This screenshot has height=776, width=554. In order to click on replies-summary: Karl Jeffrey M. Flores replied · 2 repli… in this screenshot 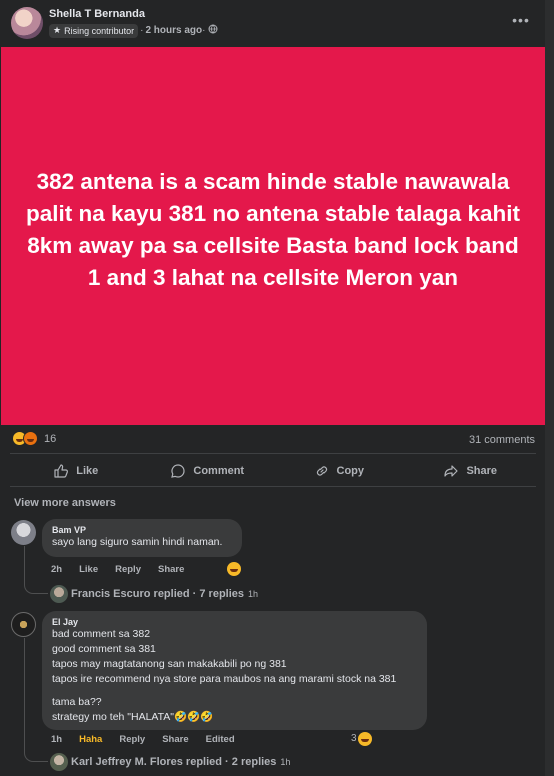, I will do `click(174, 762)`.